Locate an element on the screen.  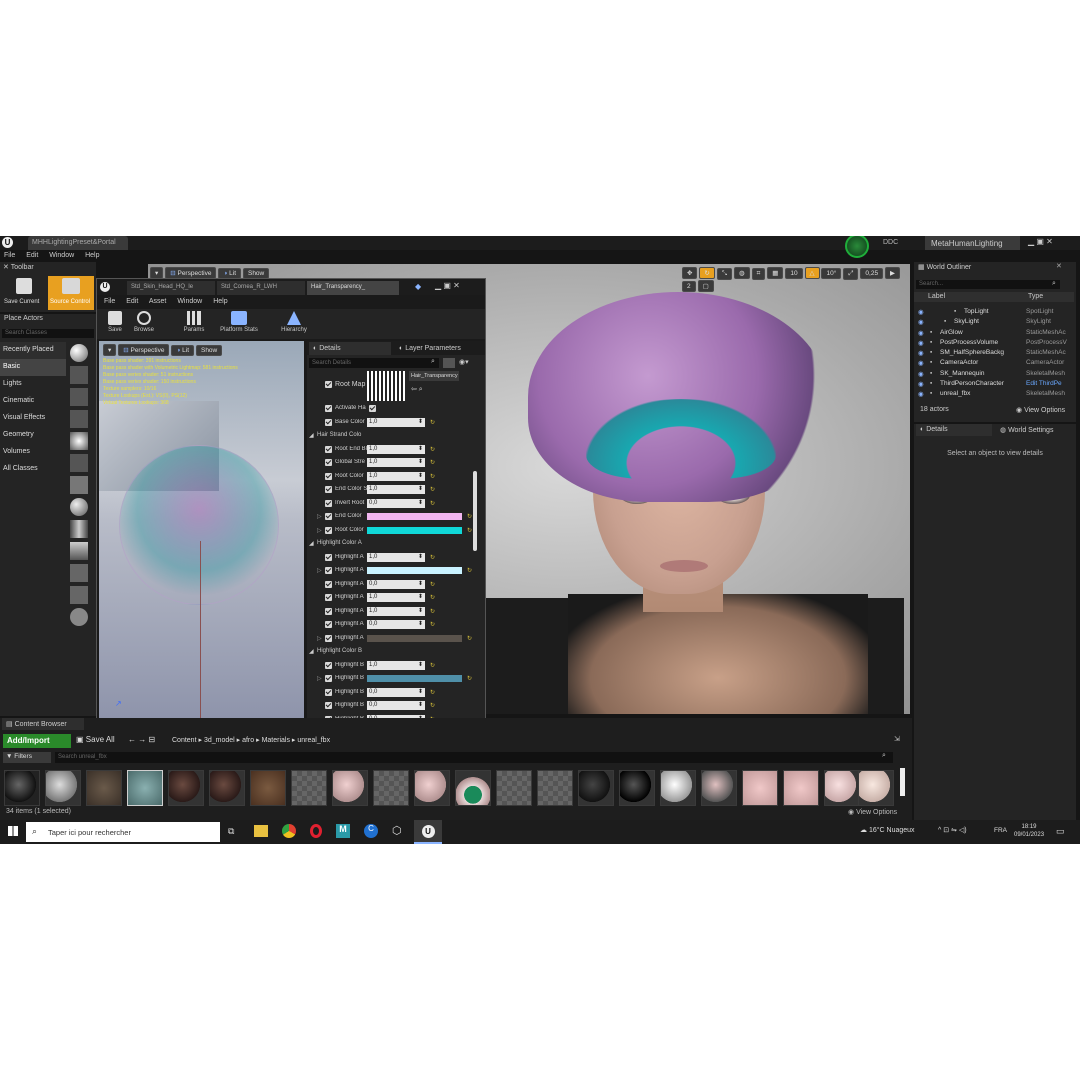
content-search-input: Search unreal_fbx is located at coordinates (474, 757).